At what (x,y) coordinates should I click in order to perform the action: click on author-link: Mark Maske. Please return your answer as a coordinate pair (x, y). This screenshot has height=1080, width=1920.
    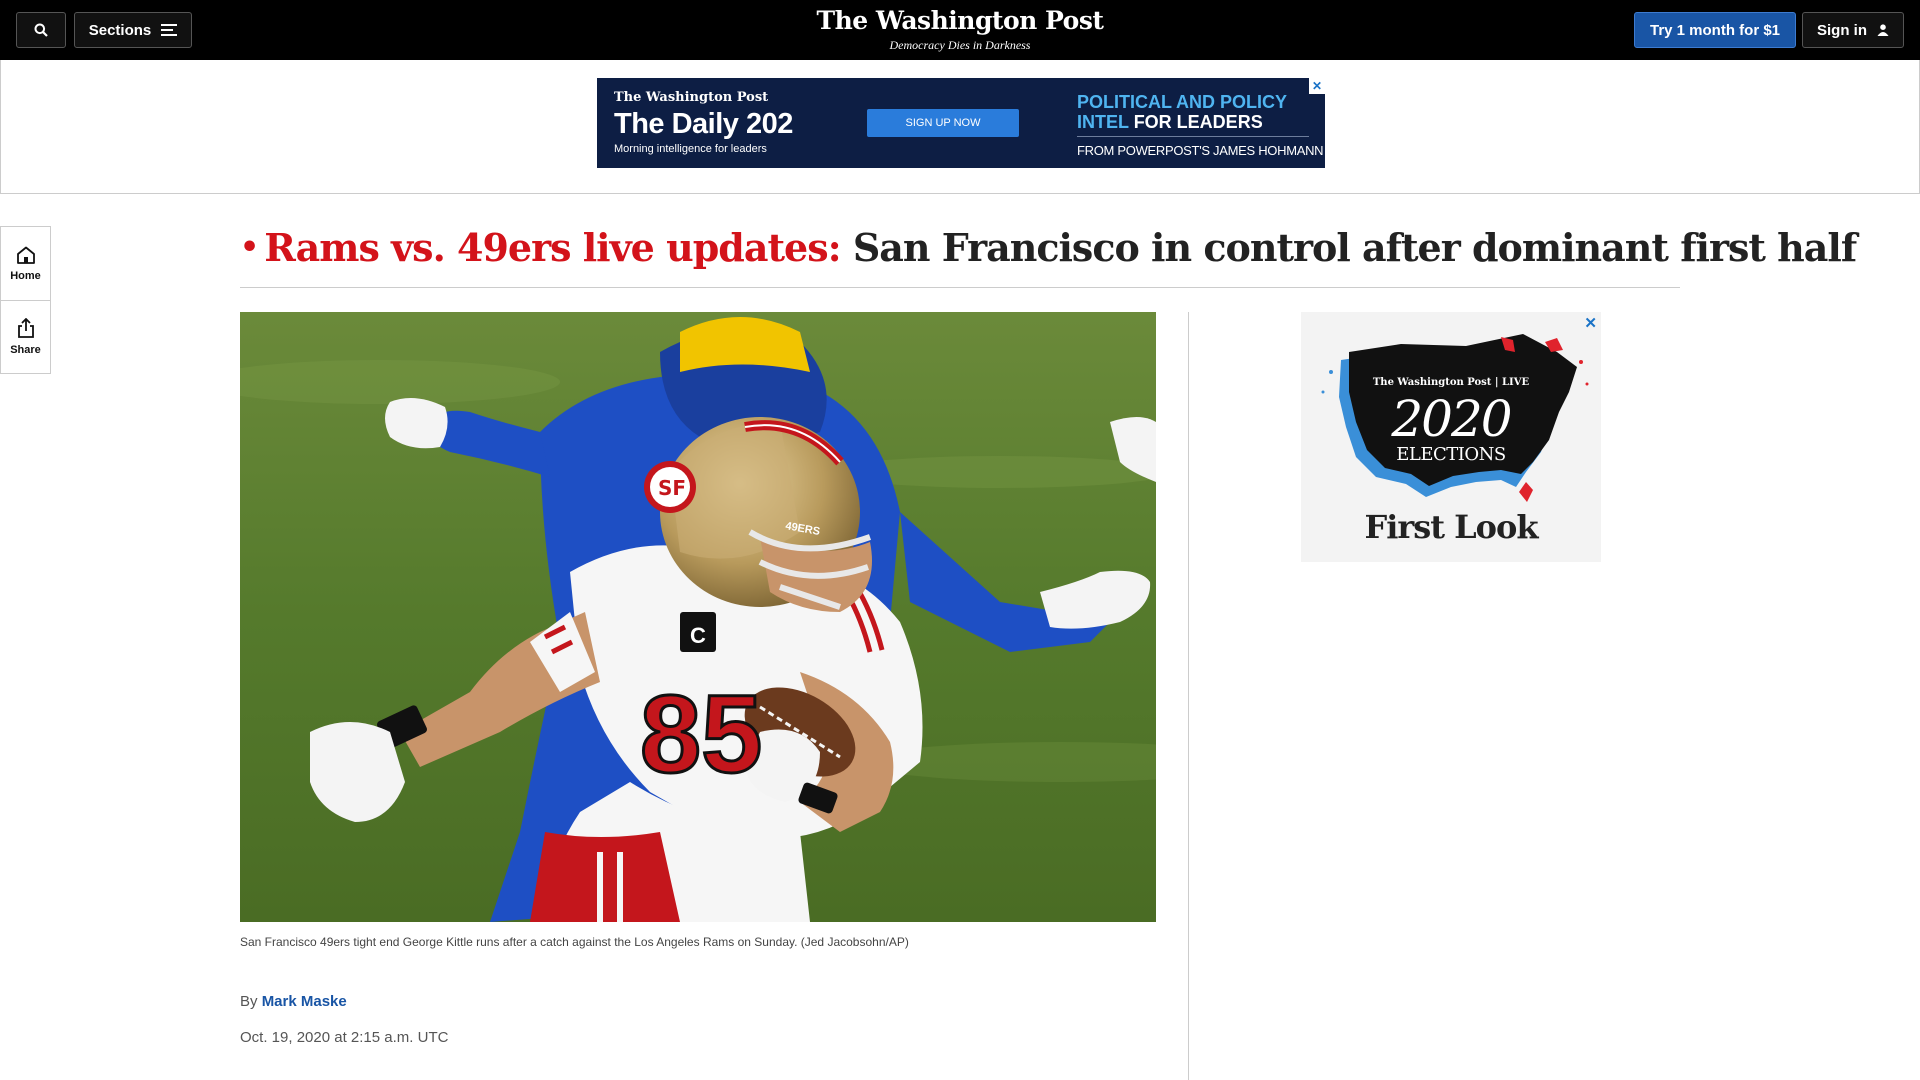
    Looking at the image, I should click on (304, 1001).